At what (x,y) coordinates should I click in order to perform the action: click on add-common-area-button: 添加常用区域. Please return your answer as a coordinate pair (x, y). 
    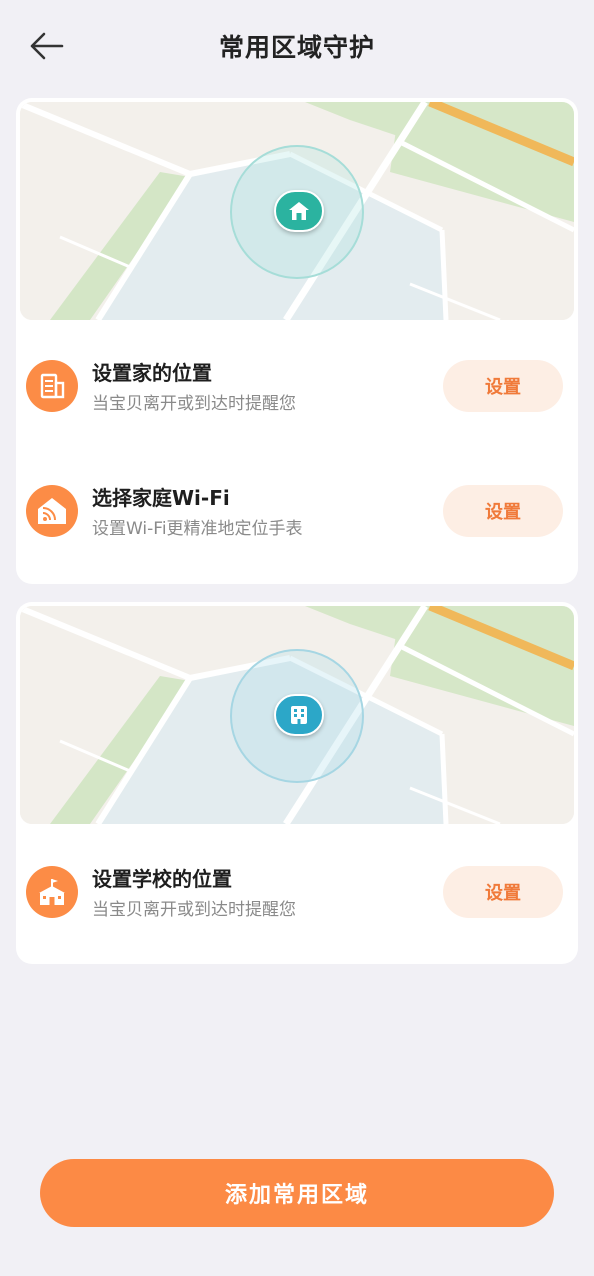
    Looking at the image, I should click on (297, 1193).